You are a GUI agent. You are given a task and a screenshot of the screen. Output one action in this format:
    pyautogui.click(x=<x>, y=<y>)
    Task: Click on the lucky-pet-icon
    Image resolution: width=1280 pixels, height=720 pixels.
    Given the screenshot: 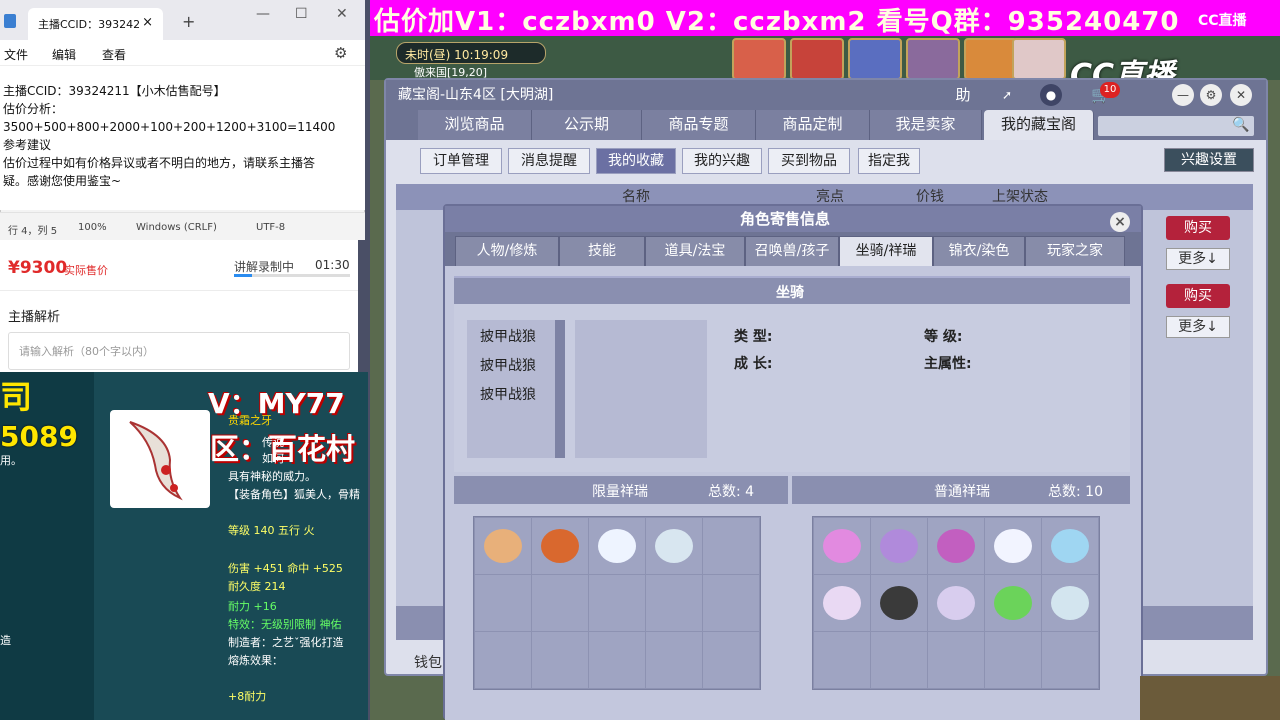 What is the action you would take?
    pyautogui.click(x=674, y=546)
    